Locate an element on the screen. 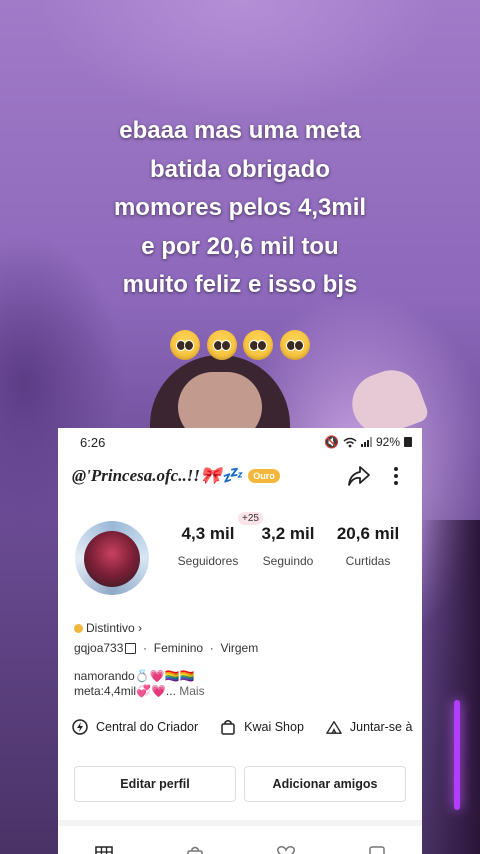 This screenshot has width=480, height=854. distintivo-icon is located at coordinates (78, 629).